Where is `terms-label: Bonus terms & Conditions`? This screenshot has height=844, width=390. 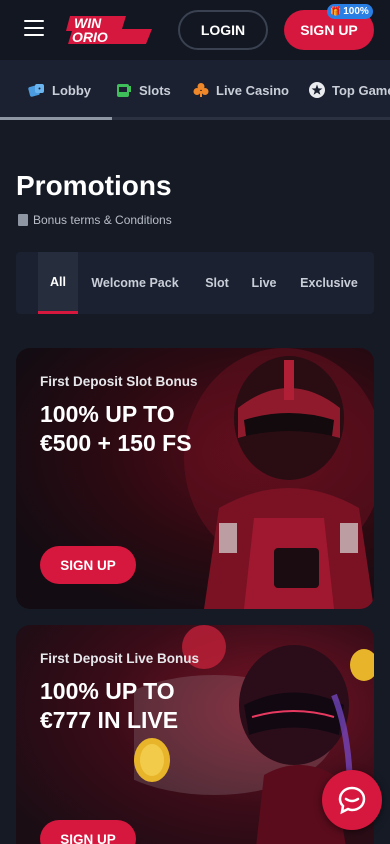 terms-label: Bonus terms & Conditions is located at coordinates (102, 220).